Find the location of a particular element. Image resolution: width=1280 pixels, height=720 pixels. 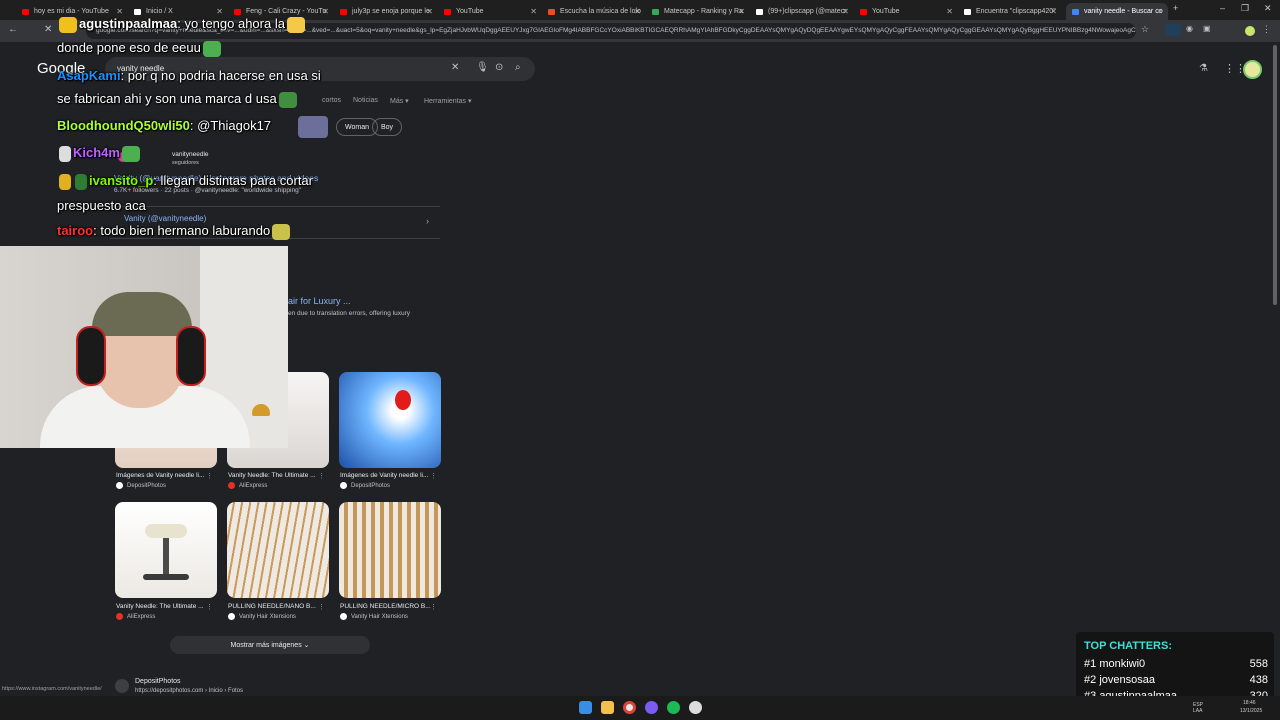

webcam-overlay is located at coordinates (144, 347).